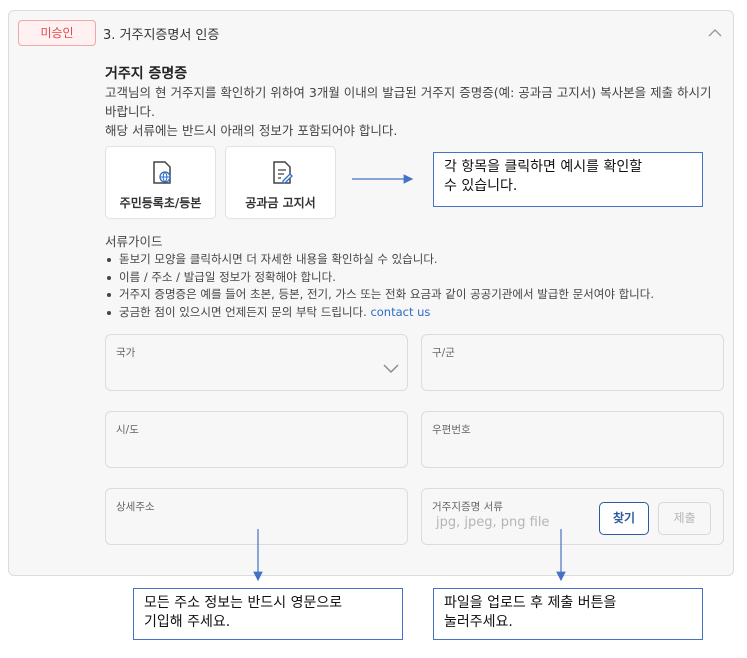  What do you see at coordinates (391, 368) in the screenshot?
I see `chevron-down-icon` at bounding box center [391, 368].